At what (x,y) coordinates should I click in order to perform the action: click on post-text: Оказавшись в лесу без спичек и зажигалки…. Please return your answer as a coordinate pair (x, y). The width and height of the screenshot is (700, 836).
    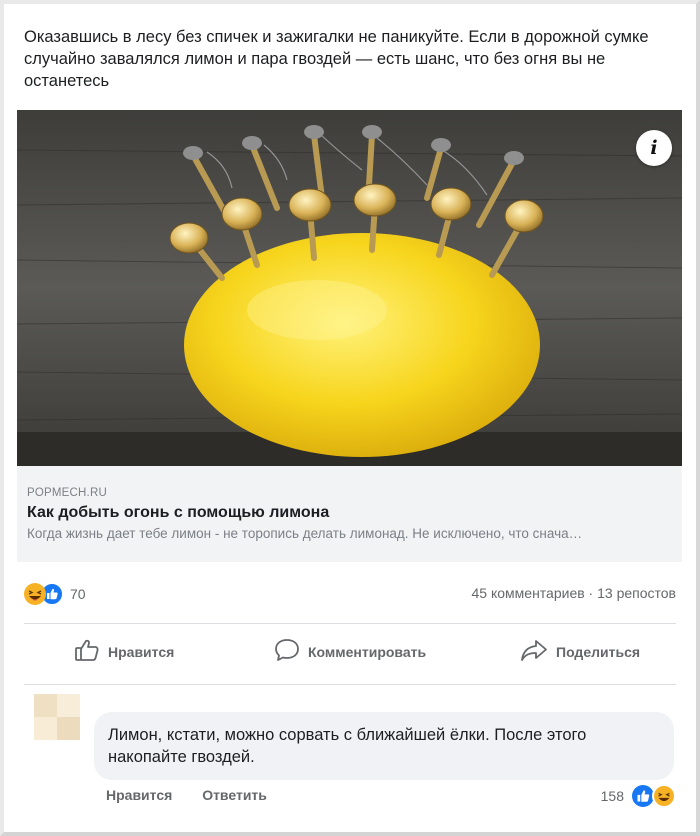
    Looking at the image, I should click on (336, 59).